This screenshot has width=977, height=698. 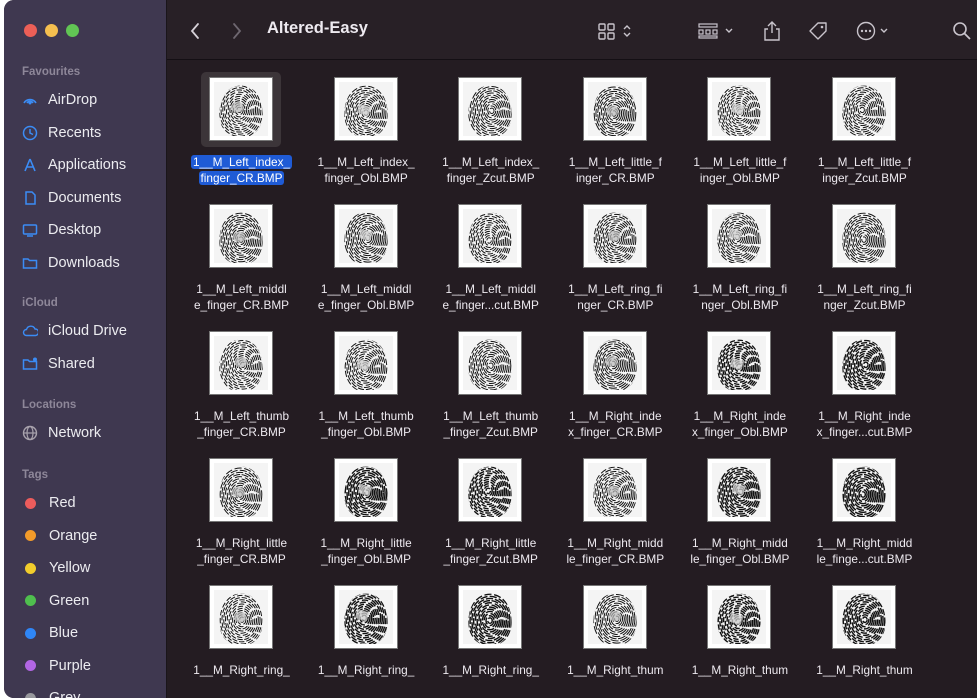 I want to click on file-item: 1__M_Left_thumb _finger_CR.BMP, so click(x=241, y=379).